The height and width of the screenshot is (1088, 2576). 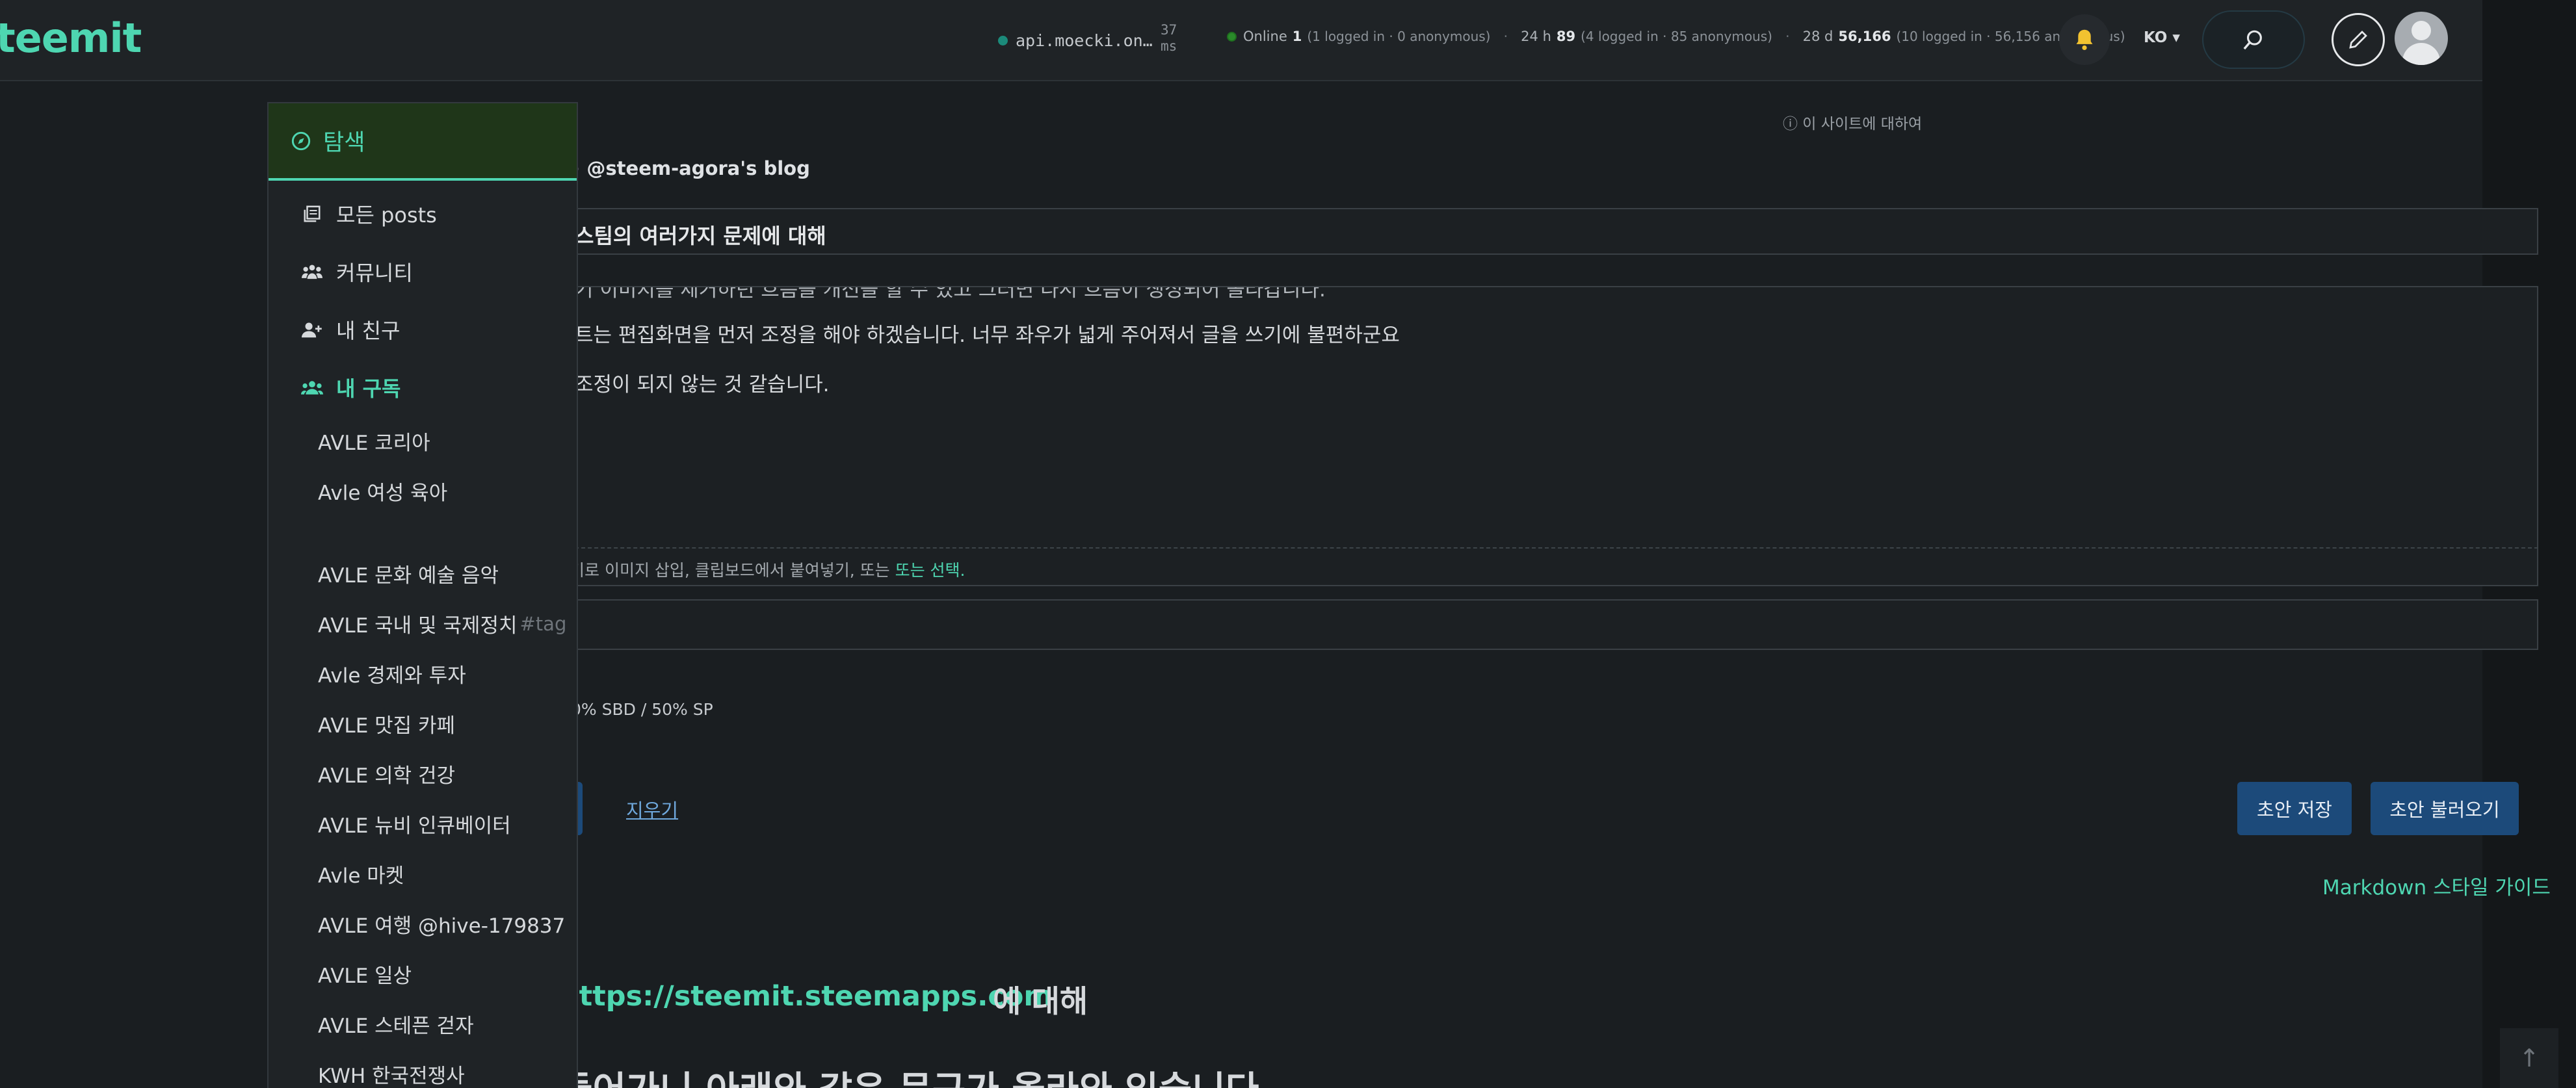 I want to click on steemit-logo: teemit, so click(x=71, y=38).